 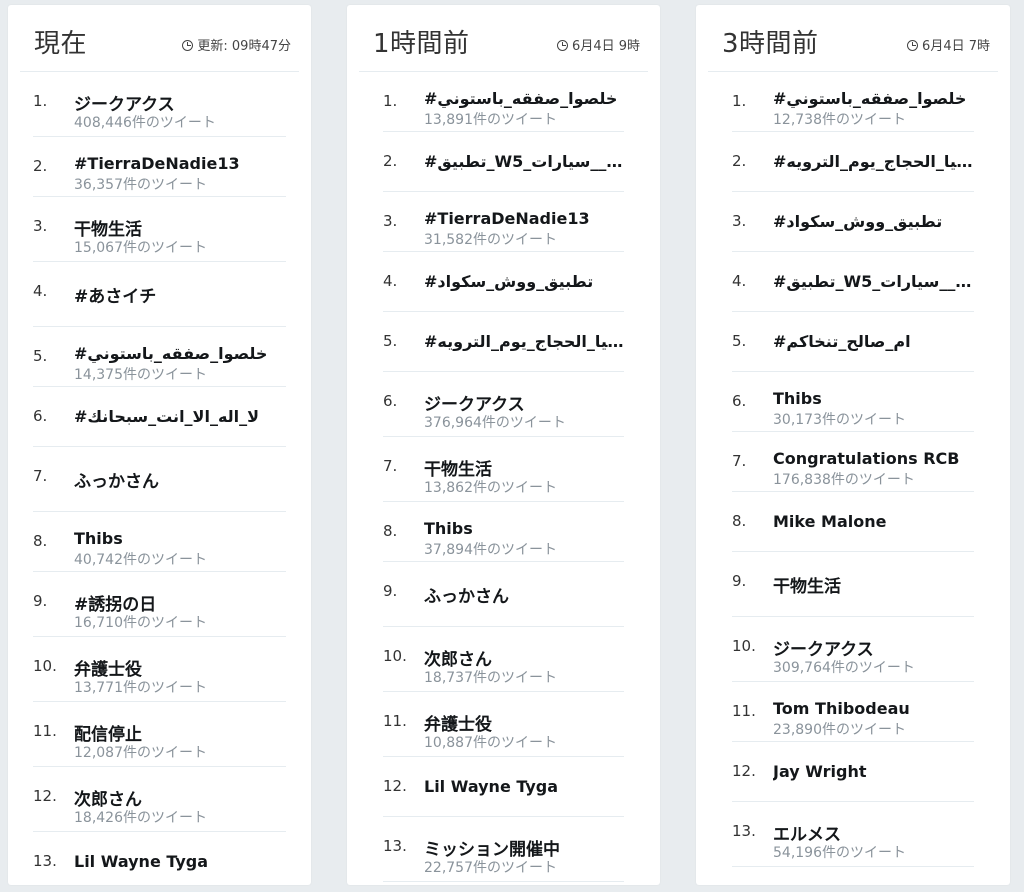 What do you see at coordinates (159, 229) in the screenshot?
I see `trend-item: 3. 干物生活 15,067件のツイート` at bounding box center [159, 229].